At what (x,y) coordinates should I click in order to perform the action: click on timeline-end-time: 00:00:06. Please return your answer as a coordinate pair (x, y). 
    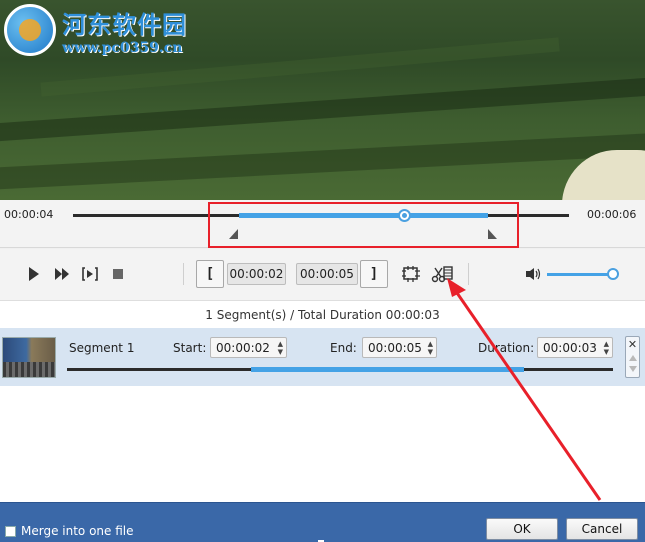
    Looking at the image, I should click on (612, 214).